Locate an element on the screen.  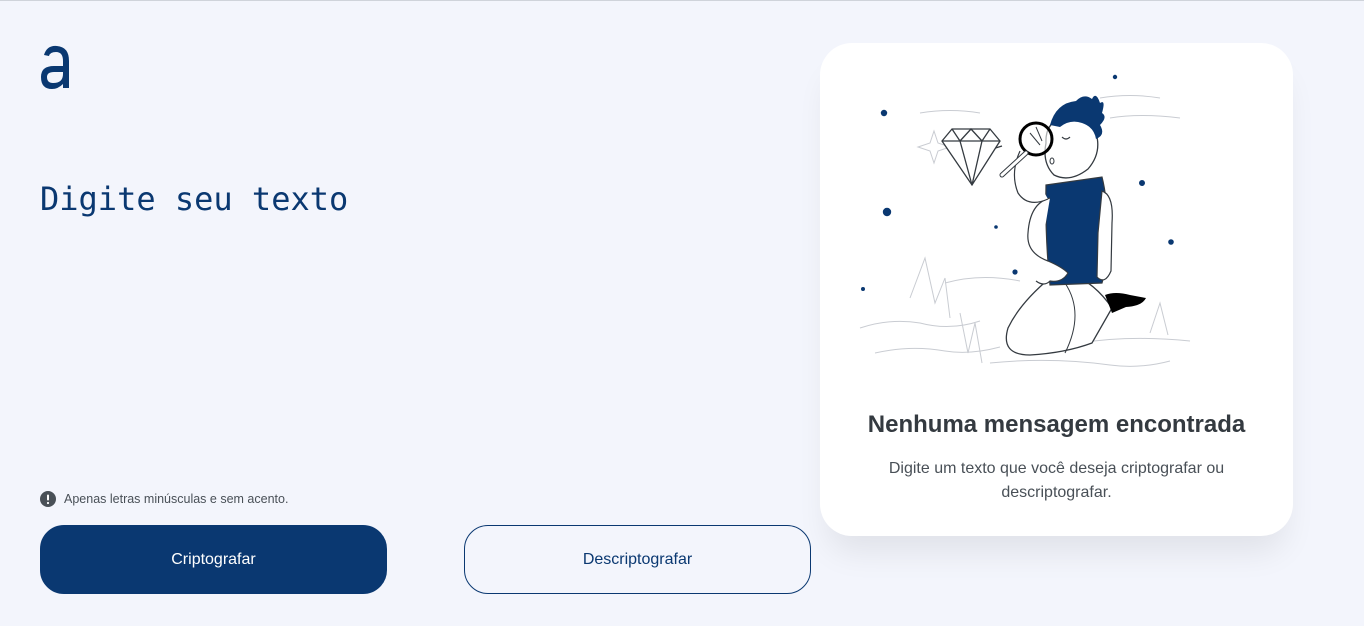
input-hint: Apenas letras minúsculas e sem acento. is located at coordinates (164, 499).